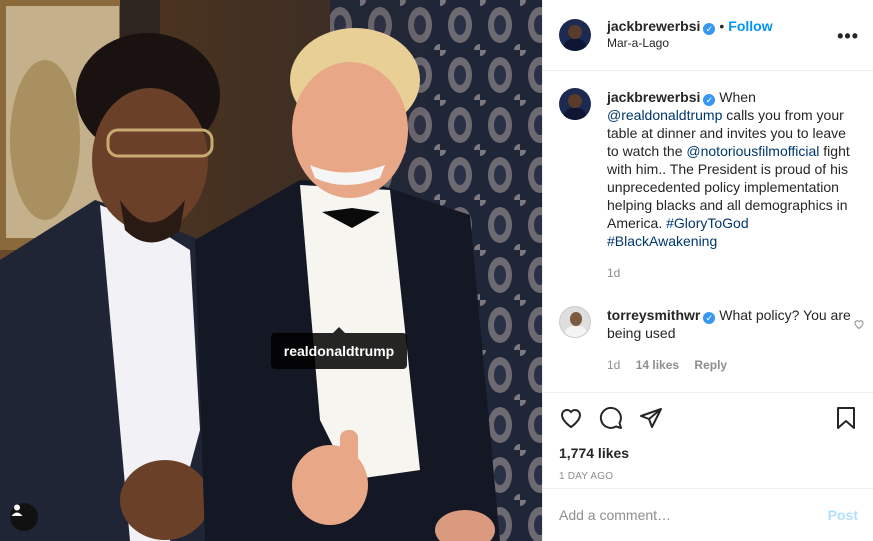 This screenshot has height=541, width=873. I want to click on person-icon, so click(17, 510).